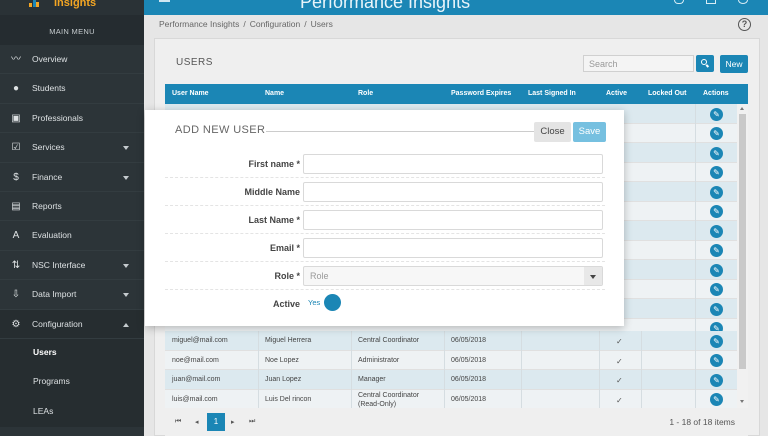 The width and height of the screenshot is (768, 436). What do you see at coordinates (274, 93) in the screenshot?
I see `column-header: Name` at bounding box center [274, 93].